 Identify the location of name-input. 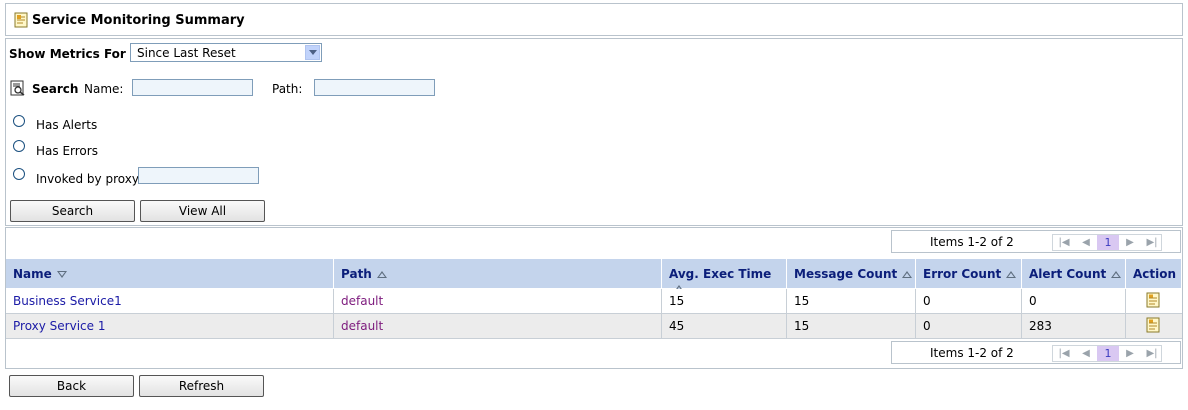
(192, 87).